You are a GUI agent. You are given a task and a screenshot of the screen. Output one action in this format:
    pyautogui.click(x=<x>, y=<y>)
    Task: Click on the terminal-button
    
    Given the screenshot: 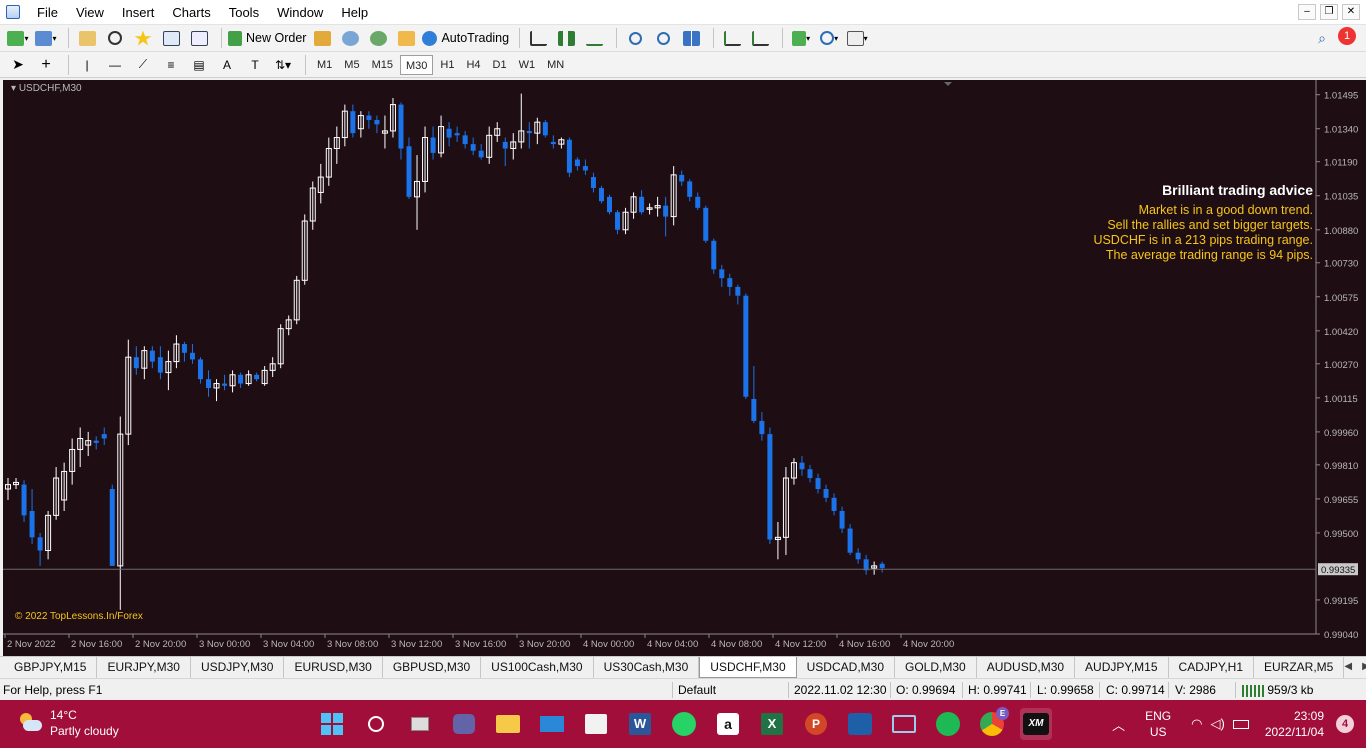 What is the action you would take?
    pyautogui.click(x=171, y=38)
    